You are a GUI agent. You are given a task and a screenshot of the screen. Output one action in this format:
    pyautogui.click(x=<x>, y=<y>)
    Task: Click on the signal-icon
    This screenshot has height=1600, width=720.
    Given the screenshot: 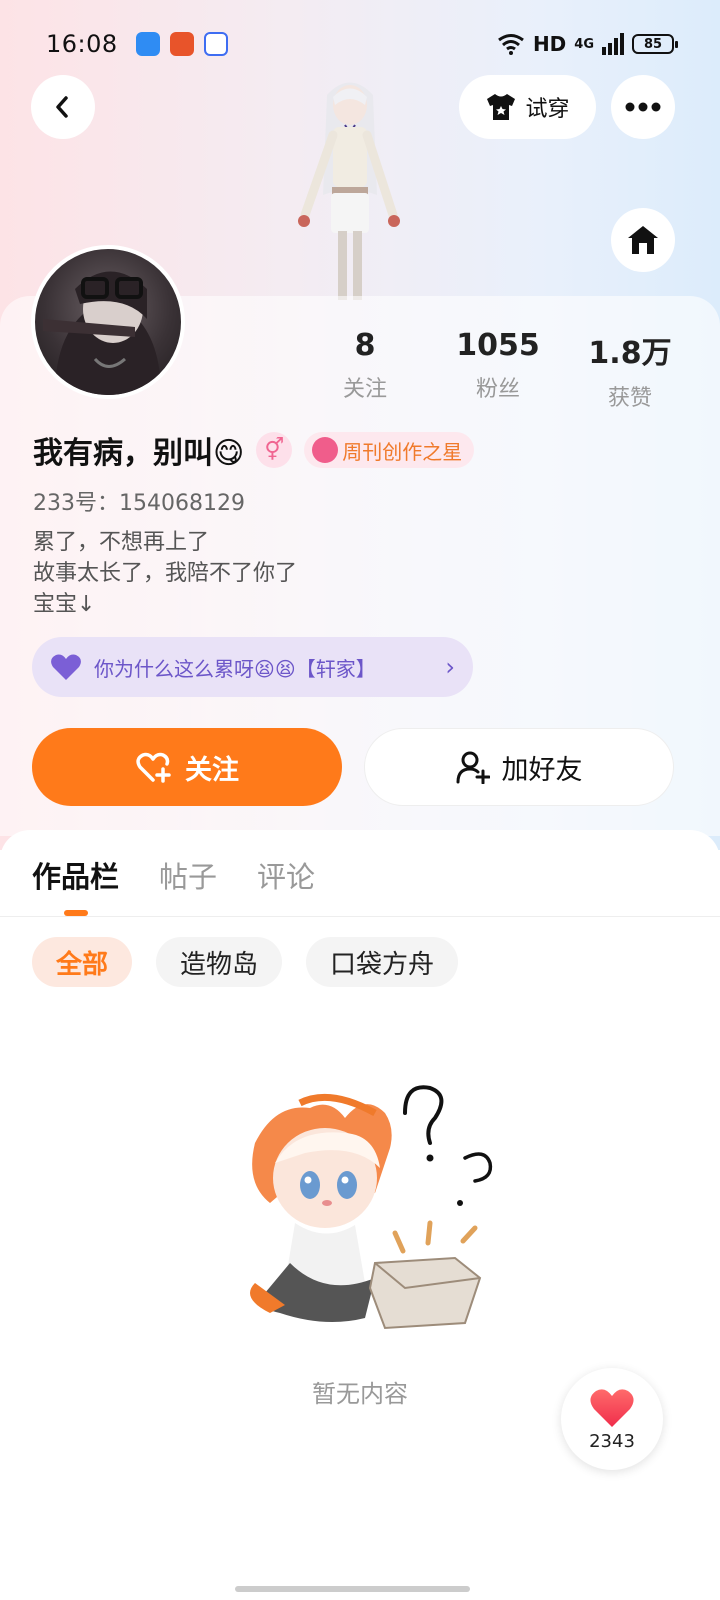 What is the action you would take?
    pyautogui.click(x=613, y=44)
    